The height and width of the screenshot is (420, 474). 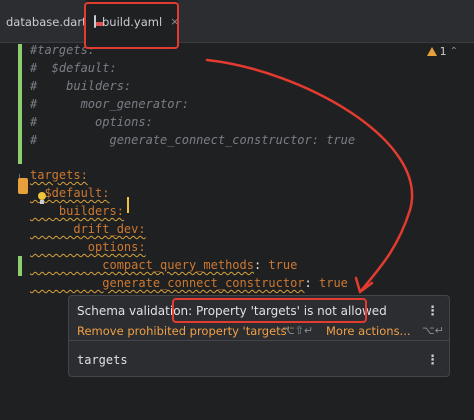 What do you see at coordinates (102, 360) in the screenshot?
I see `popup-target-name: targets` at bounding box center [102, 360].